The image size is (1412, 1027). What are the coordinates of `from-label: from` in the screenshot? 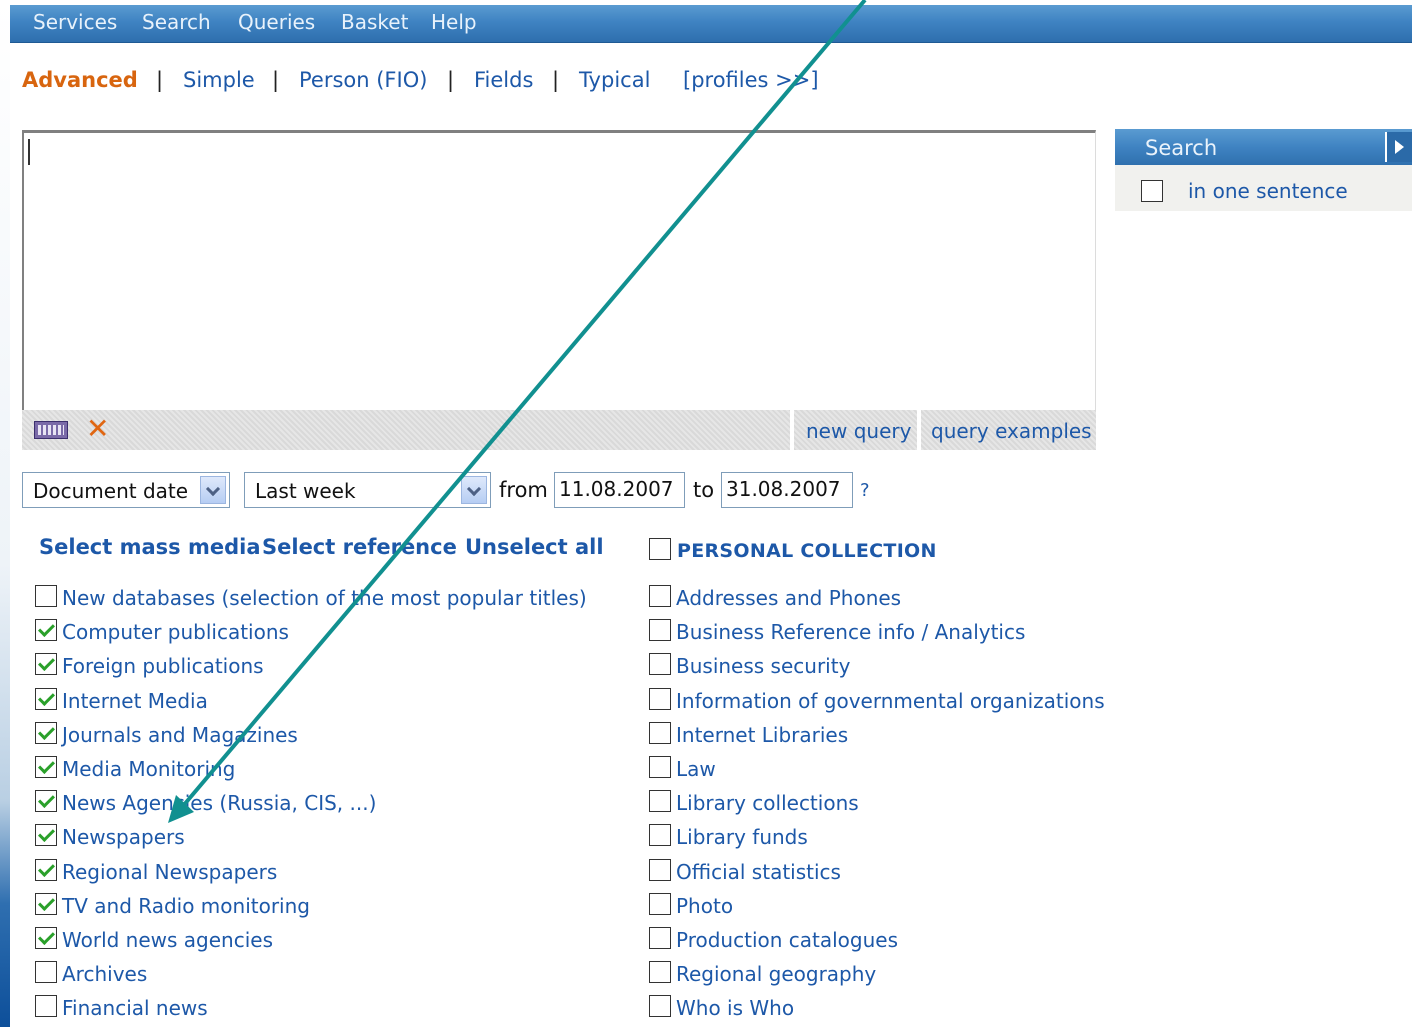 It's located at (523, 490).